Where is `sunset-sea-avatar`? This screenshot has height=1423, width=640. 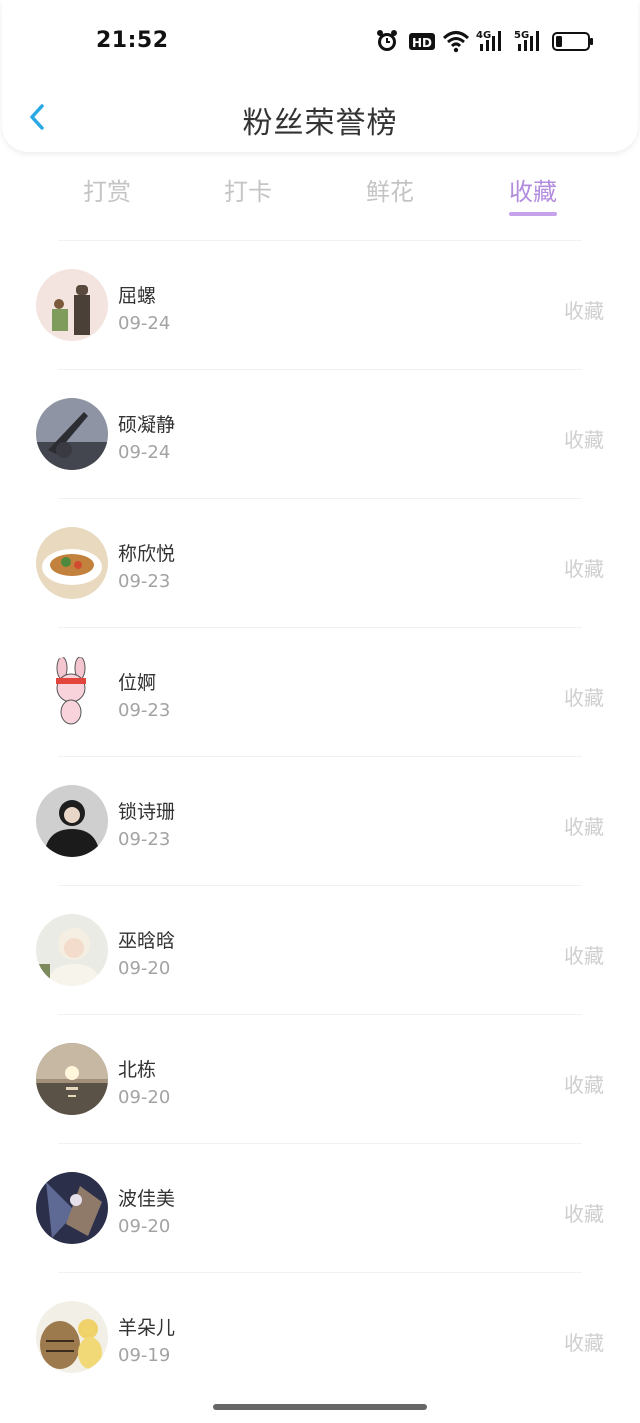 sunset-sea-avatar is located at coordinates (72, 1079).